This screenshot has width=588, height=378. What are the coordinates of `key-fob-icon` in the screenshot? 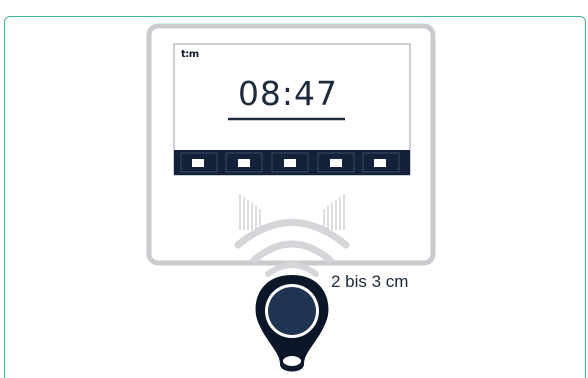 It's located at (292, 323).